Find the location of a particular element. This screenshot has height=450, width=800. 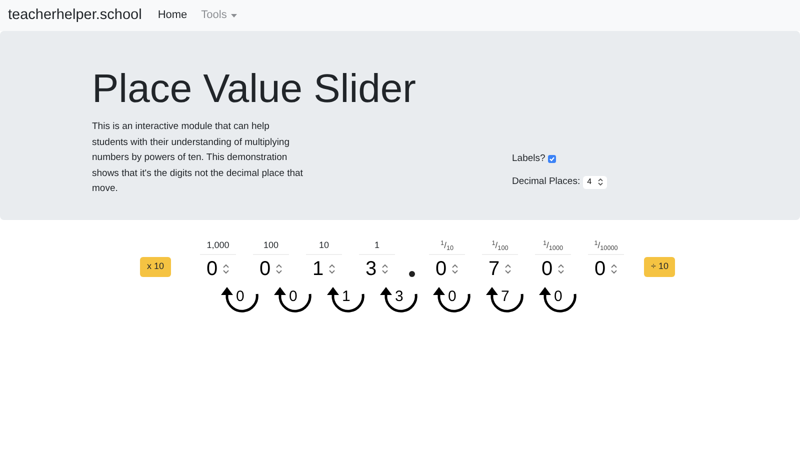

decimal-places-select: 4 is located at coordinates (595, 182).